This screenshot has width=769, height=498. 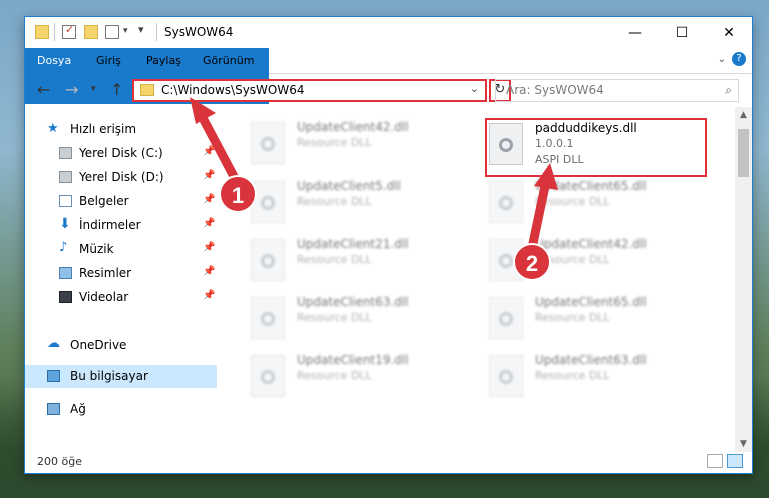 I want to click on callout-badge-2: 2, so click(x=532, y=262).